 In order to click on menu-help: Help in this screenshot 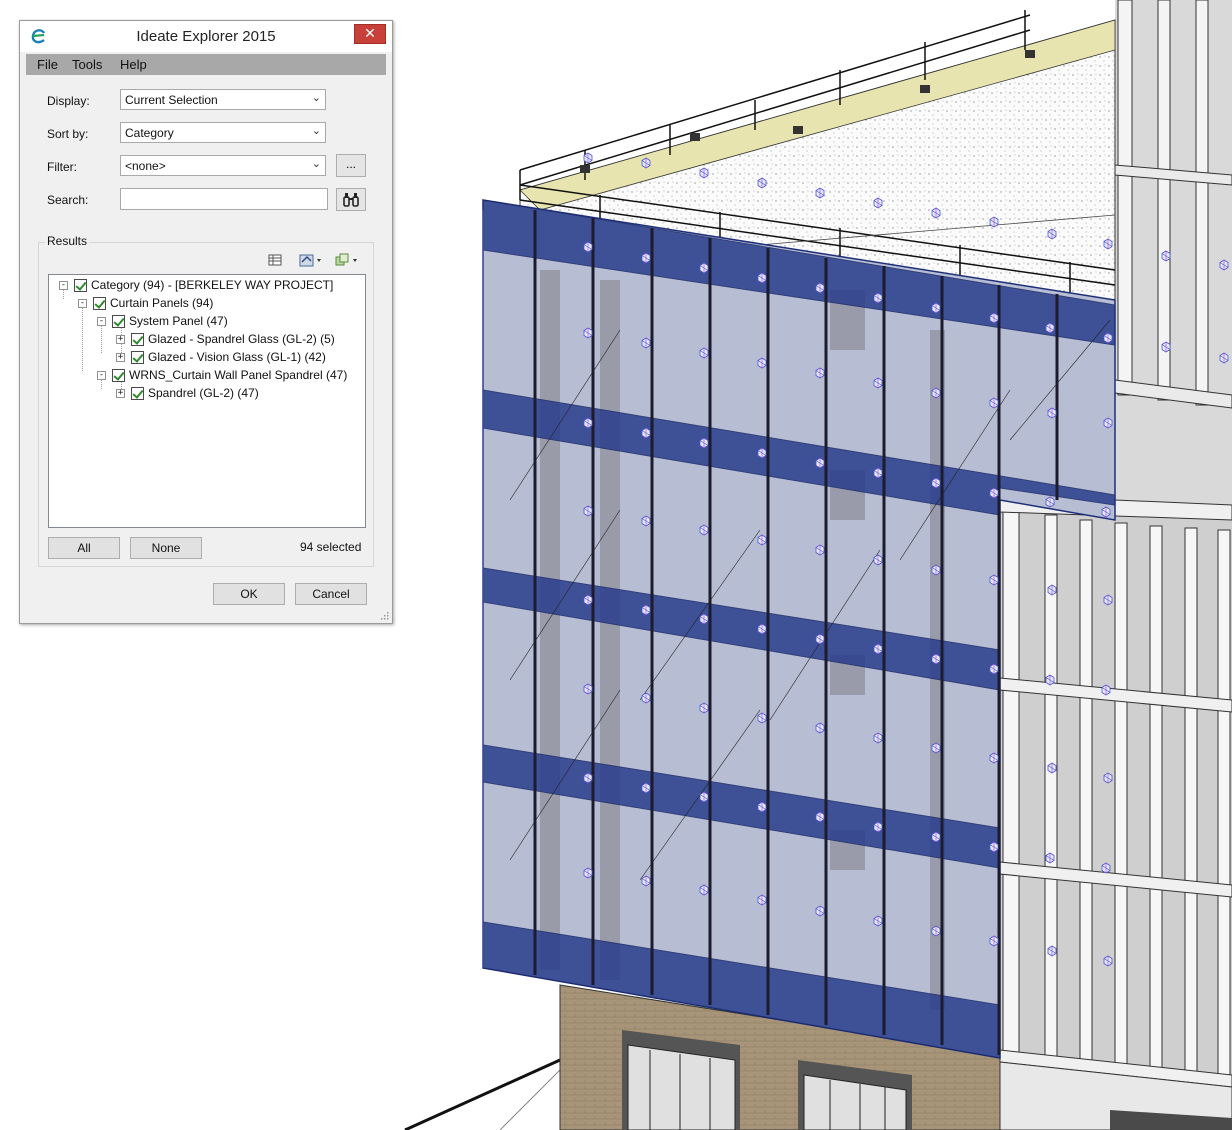, I will do `click(133, 64)`.